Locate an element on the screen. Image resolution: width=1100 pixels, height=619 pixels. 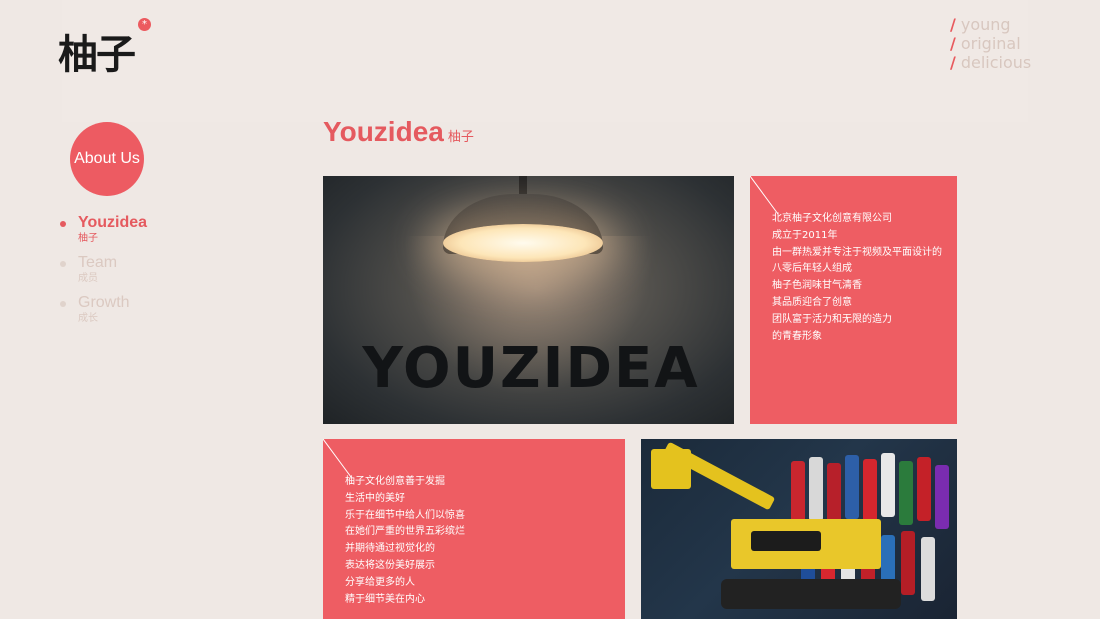
toy-excavator-photo is located at coordinates (799, 529).